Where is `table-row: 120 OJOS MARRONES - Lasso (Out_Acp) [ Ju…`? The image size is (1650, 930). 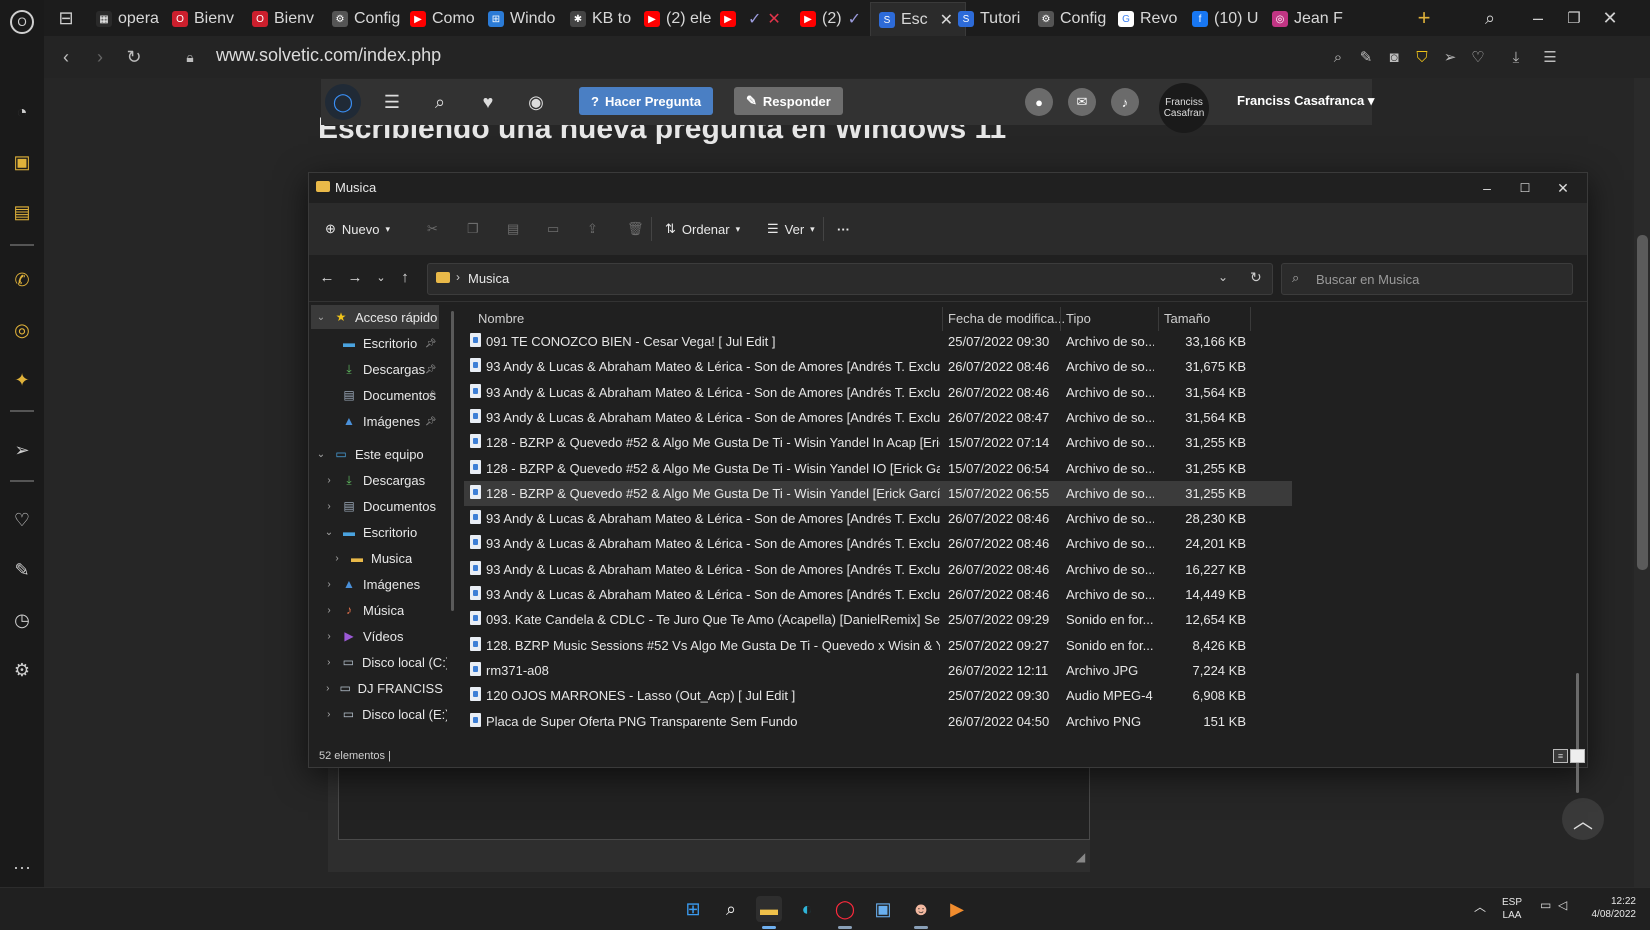
table-row: 120 OJOS MARRONES - Lasso (Out_Acp) [ Ju… is located at coordinates (878, 695).